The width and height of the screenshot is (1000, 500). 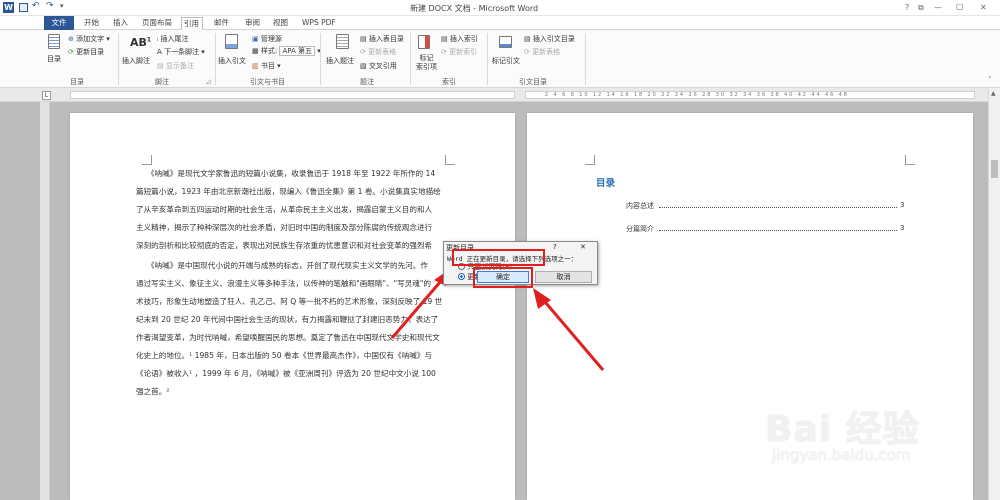 What do you see at coordinates (583, 247) in the screenshot?
I see `dialog-close-icon: ✕` at bounding box center [583, 247].